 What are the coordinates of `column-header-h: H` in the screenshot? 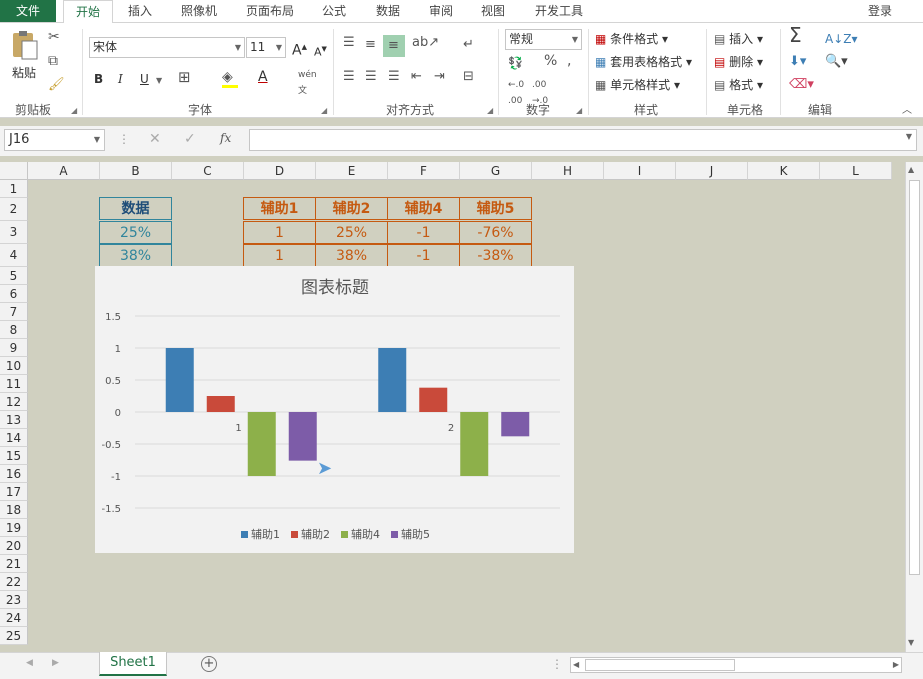 It's located at (568, 171).